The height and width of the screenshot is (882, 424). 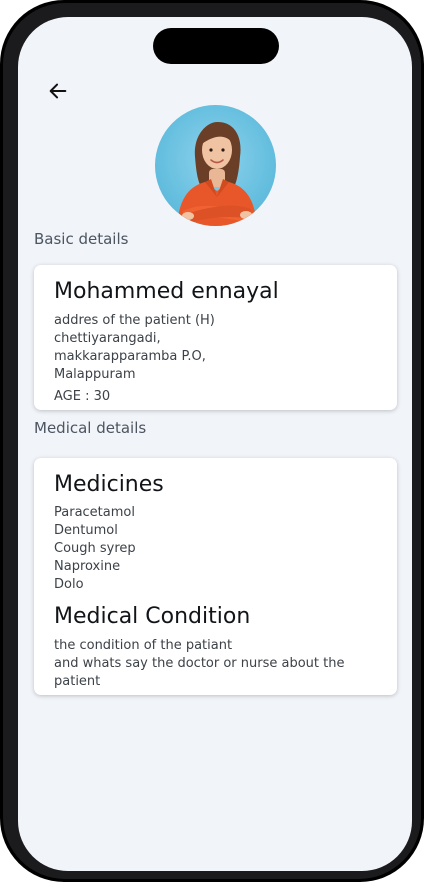 I want to click on address-line: makkarapparamba P.O,, so click(x=130, y=356).